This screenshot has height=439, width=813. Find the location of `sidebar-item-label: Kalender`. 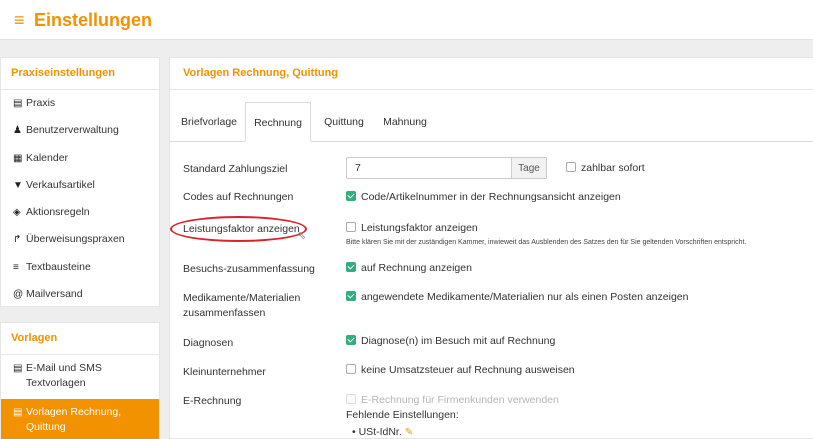

sidebar-item-label: Kalender is located at coordinates (47, 157).